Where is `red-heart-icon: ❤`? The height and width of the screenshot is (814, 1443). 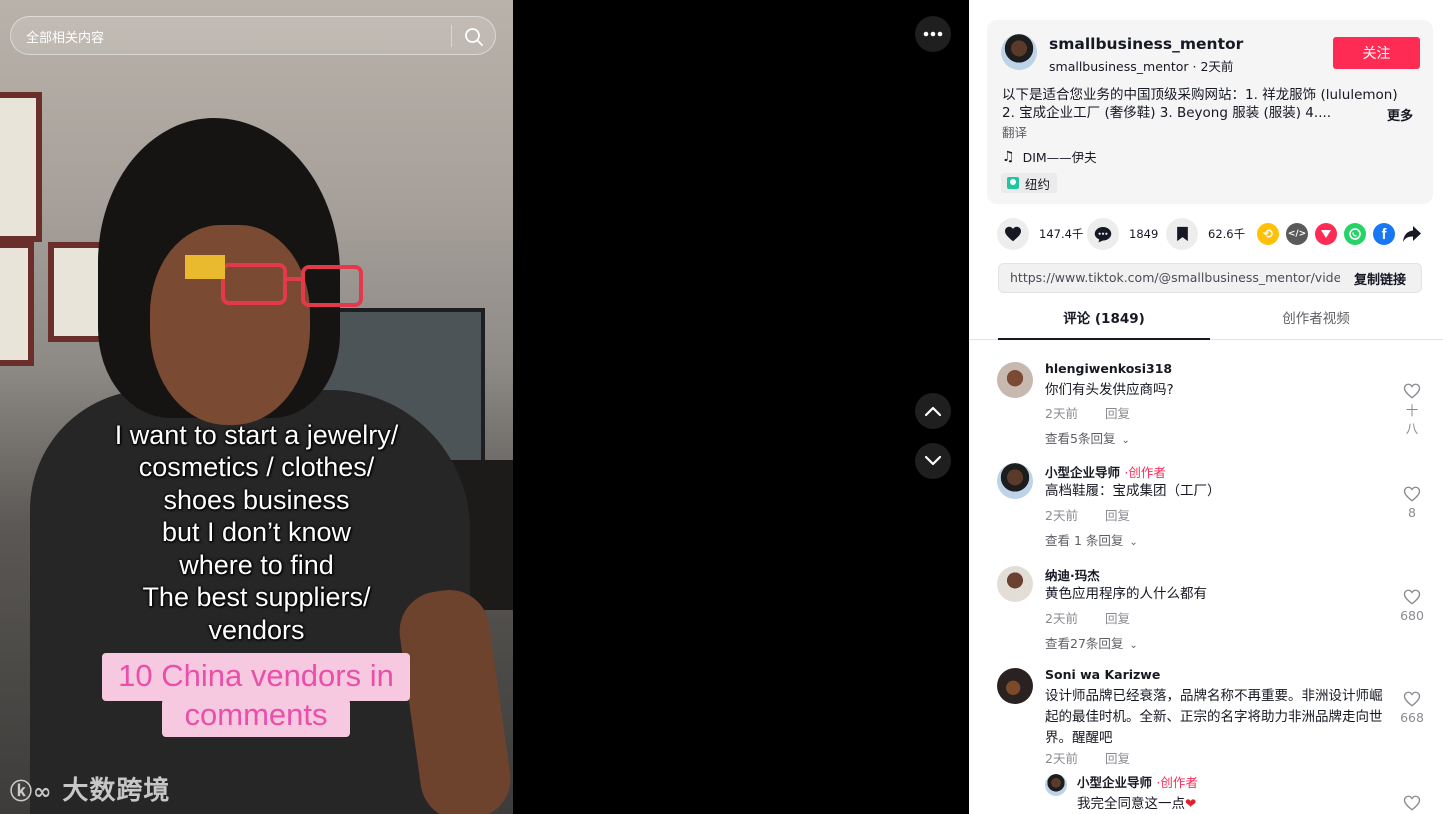
red-heart-icon: ❤ is located at coordinates (1191, 804).